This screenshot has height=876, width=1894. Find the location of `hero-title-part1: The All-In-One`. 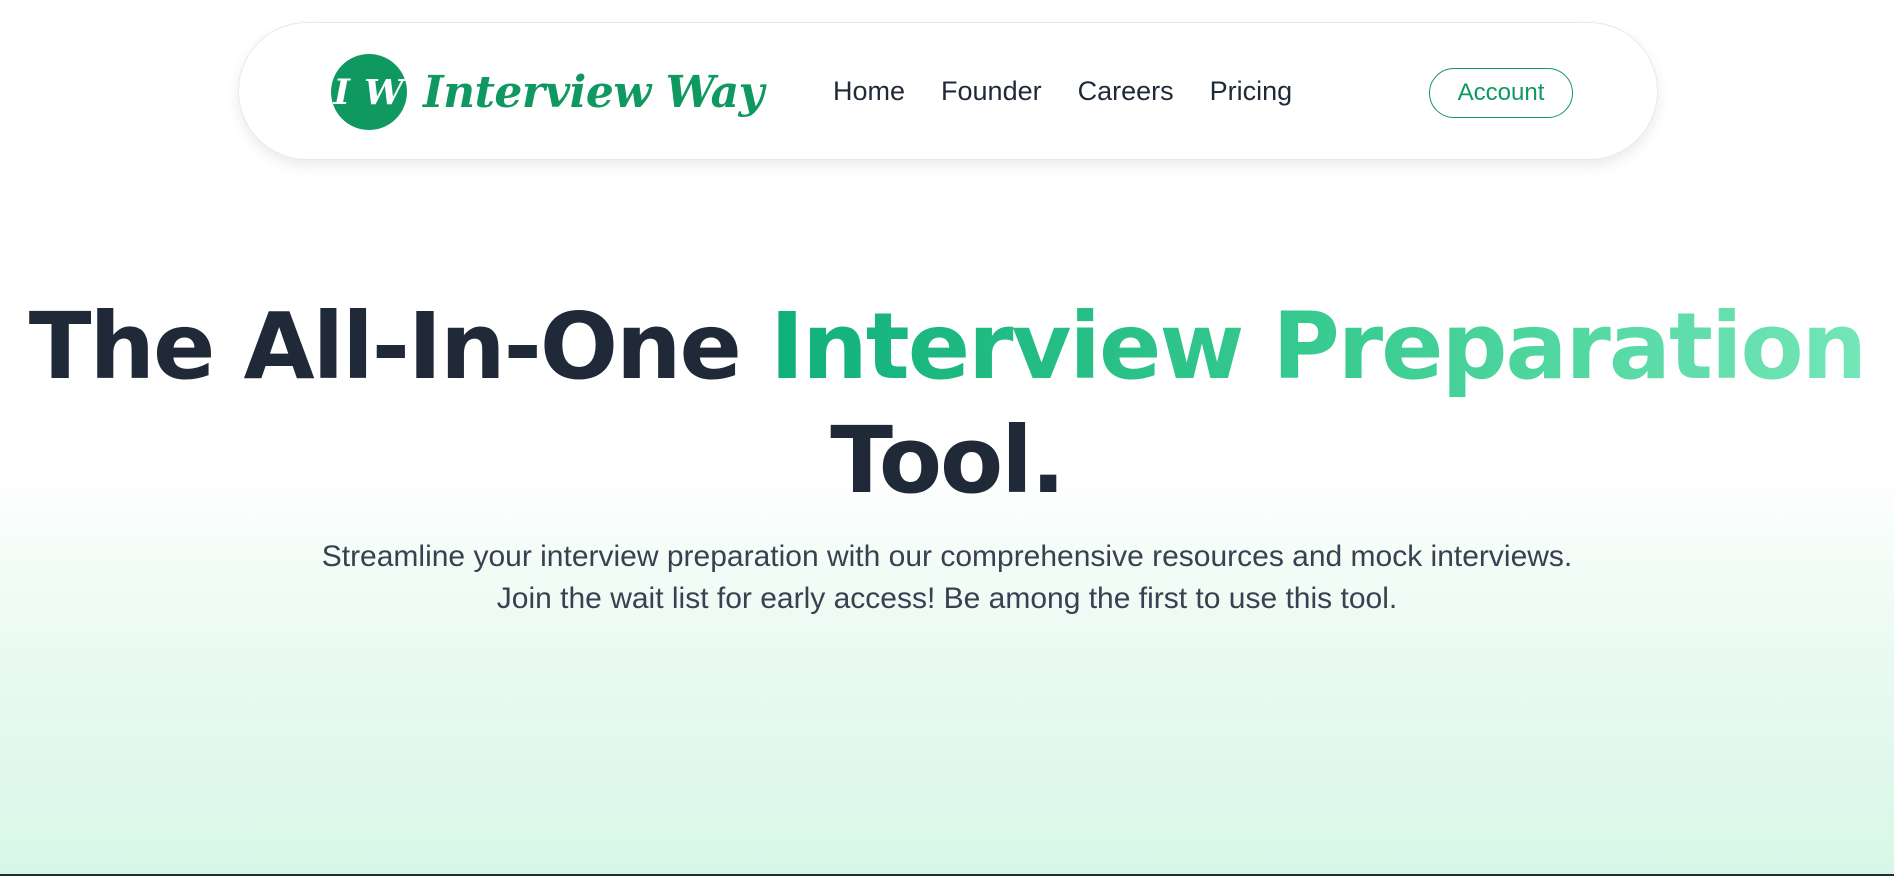

hero-title-part1: The All-In-One is located at coordinates (399, 346).